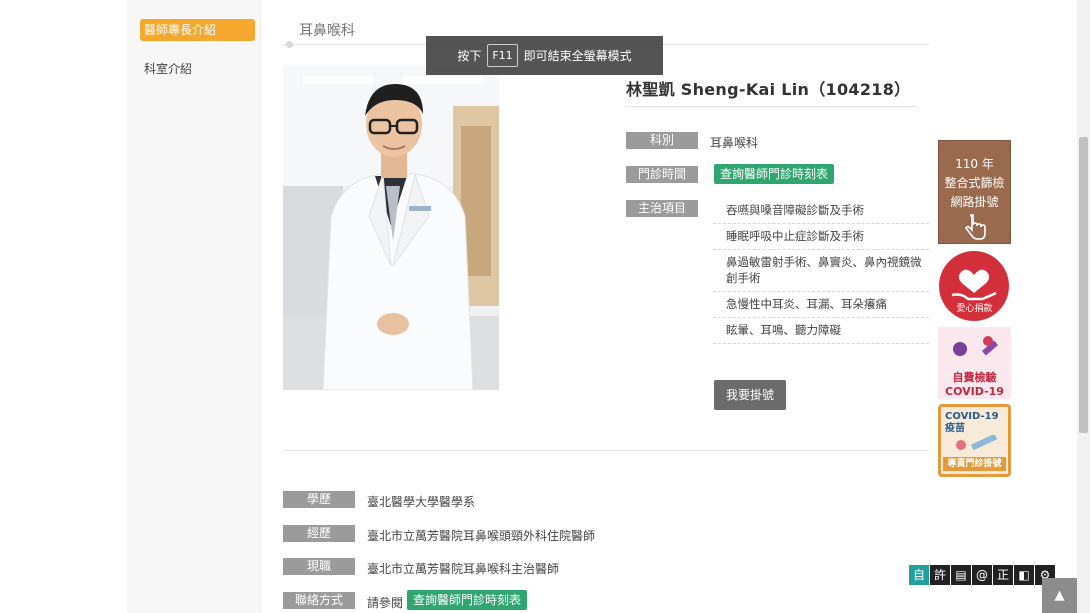 The height and width of the screenshot is (613, 1090). I want to click on toolbar-document-icon: ▤, so click(961, 575).